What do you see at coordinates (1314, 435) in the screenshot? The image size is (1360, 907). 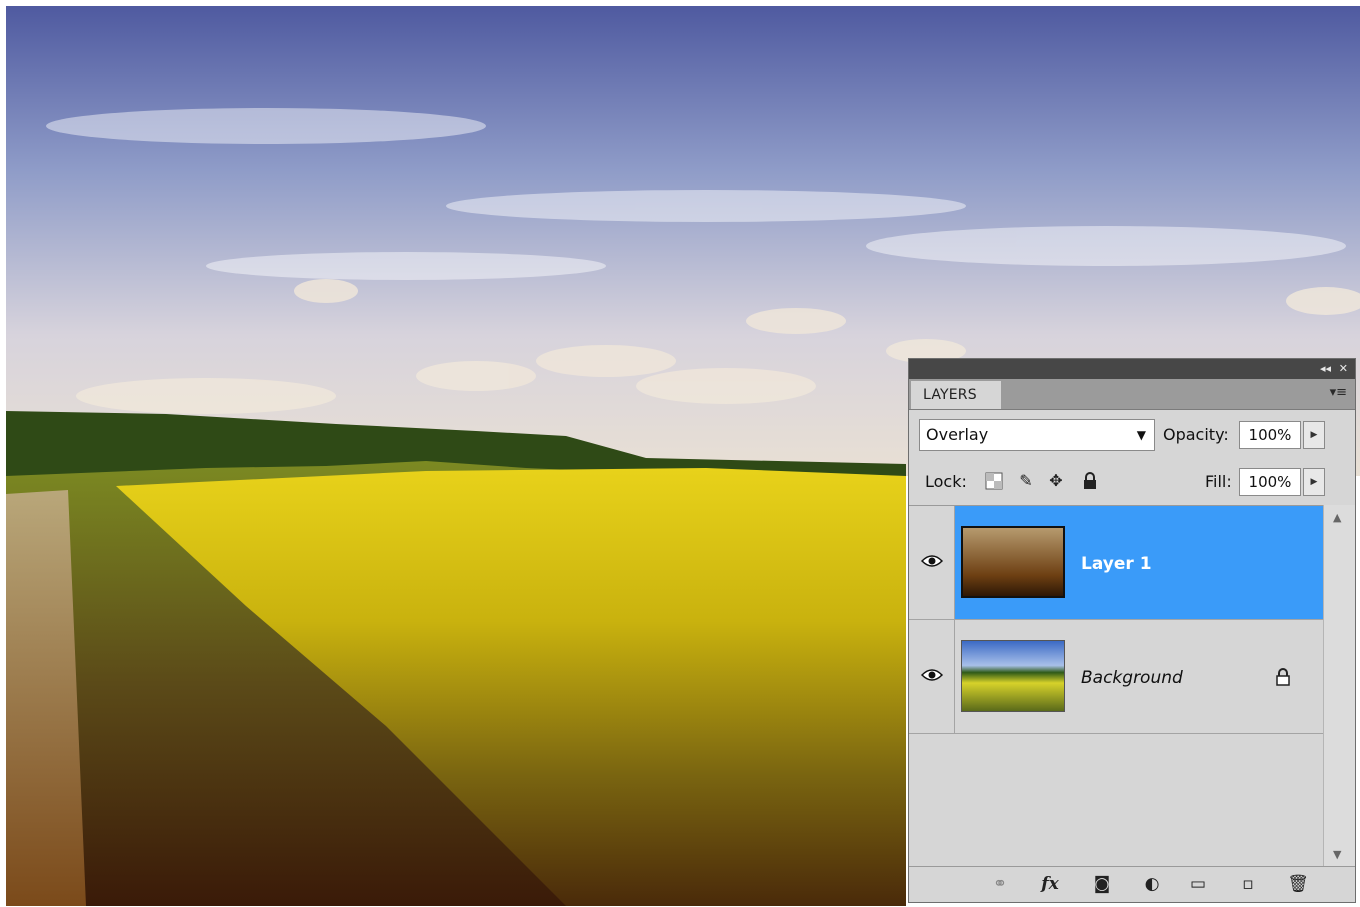 I see `opacity-stepper-button: ▶` at bounding box center [1314, 435].